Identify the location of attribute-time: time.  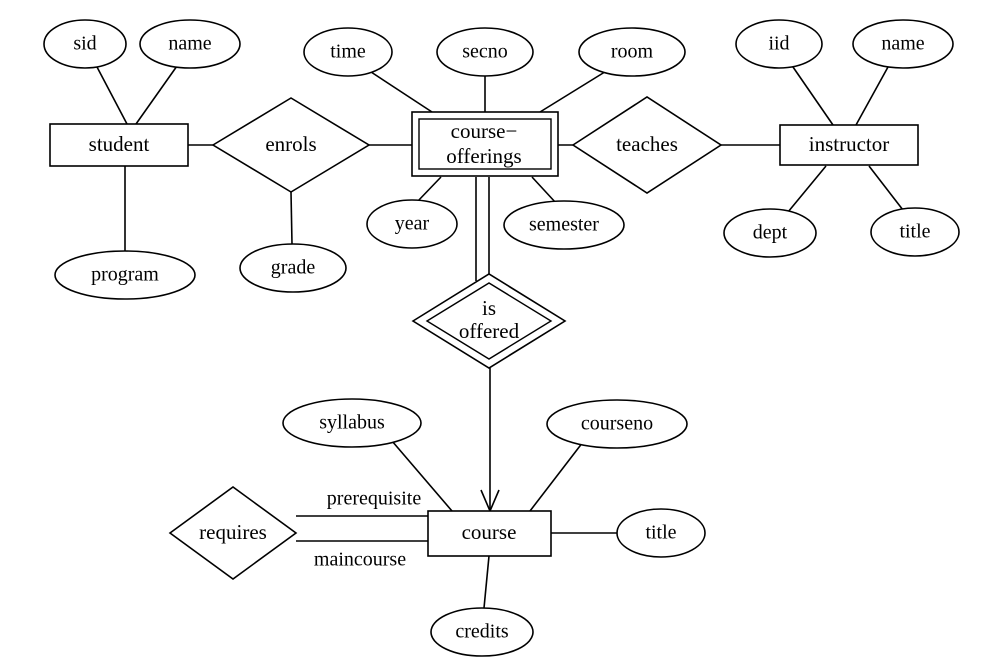
(348, 52).